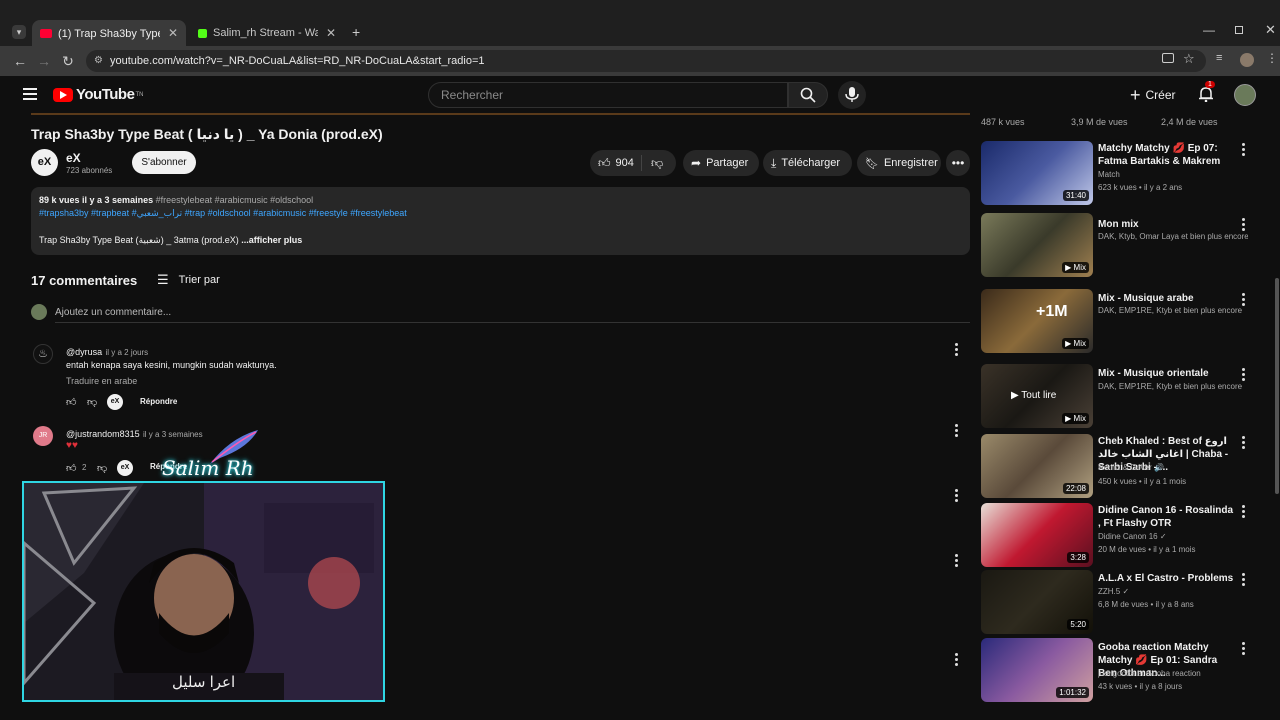 The width and height of the screenshot is (1280, 720). I want to click on notifications-button: 1, so click(1207, 93).